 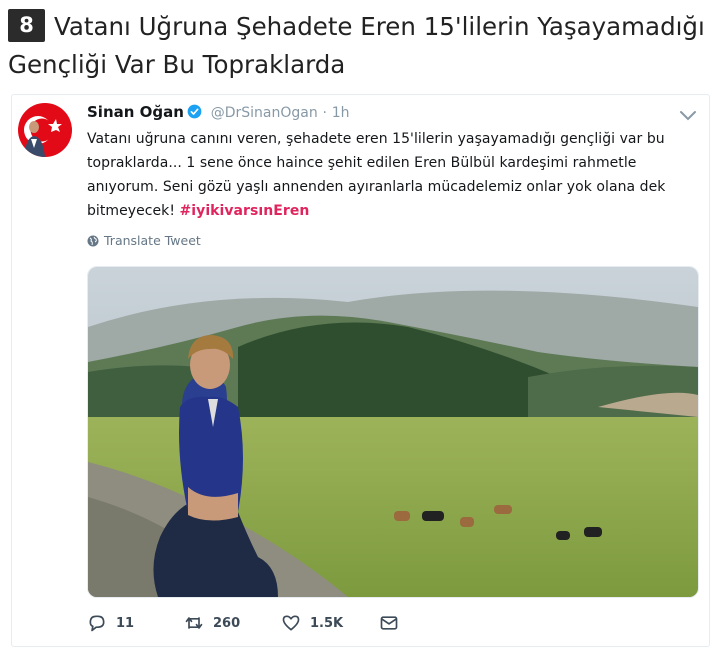 What do you see at coordinates (389, 623) in the screenshot?
I see `message-icon` at bounding box center [389, 623].